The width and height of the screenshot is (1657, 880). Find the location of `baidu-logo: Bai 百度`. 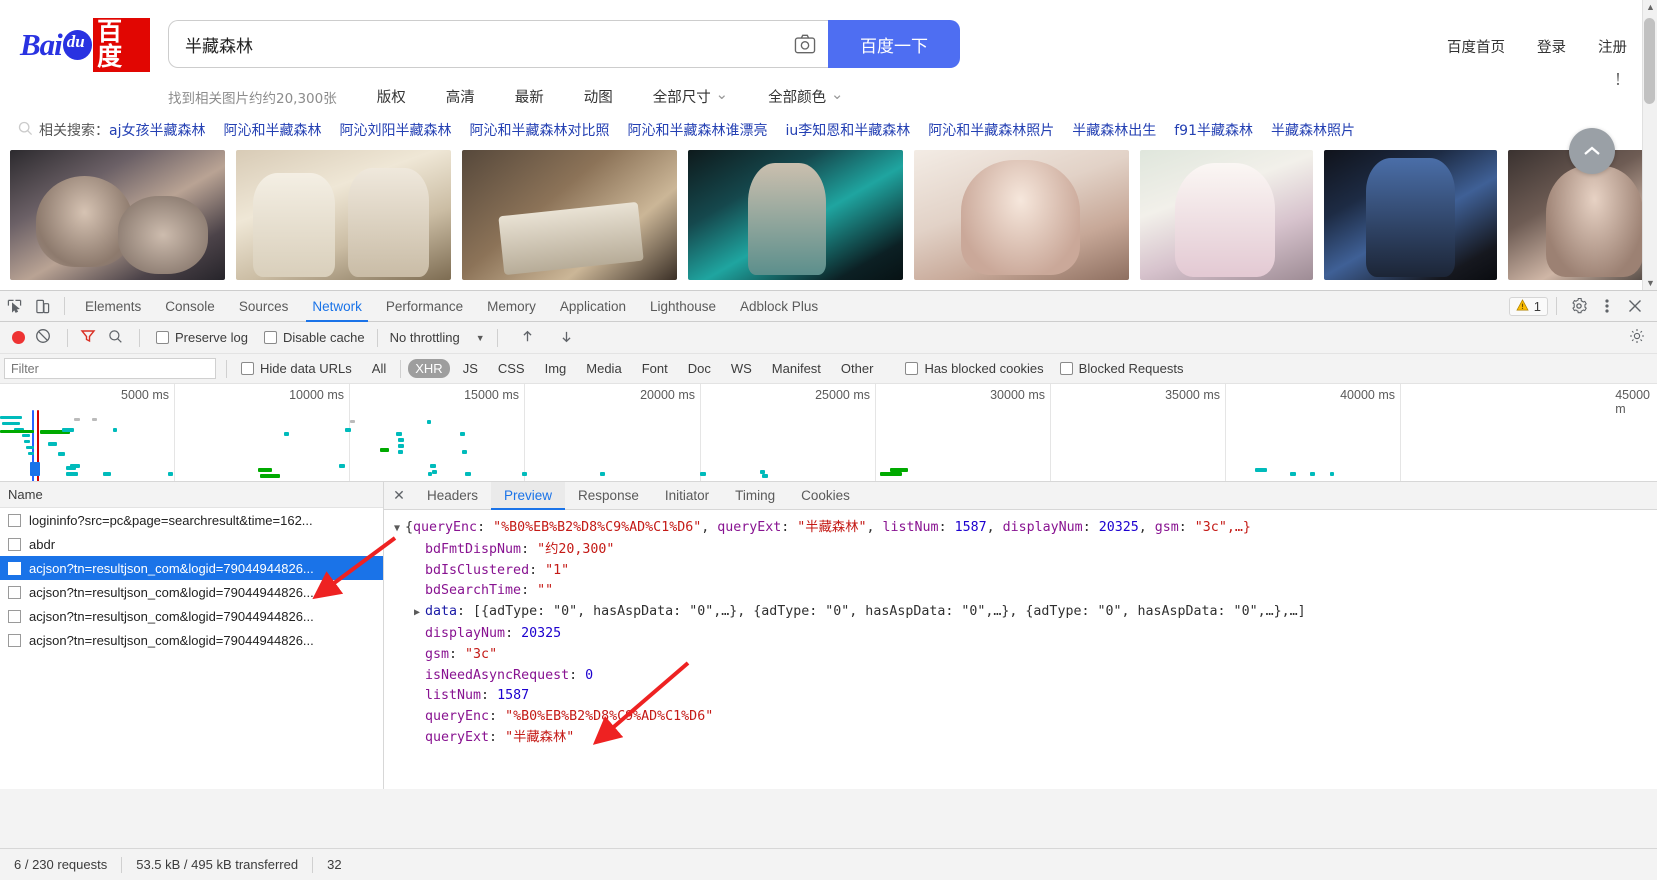

baidu-logo: Bai 百度 is located at coordinates (85, 45).